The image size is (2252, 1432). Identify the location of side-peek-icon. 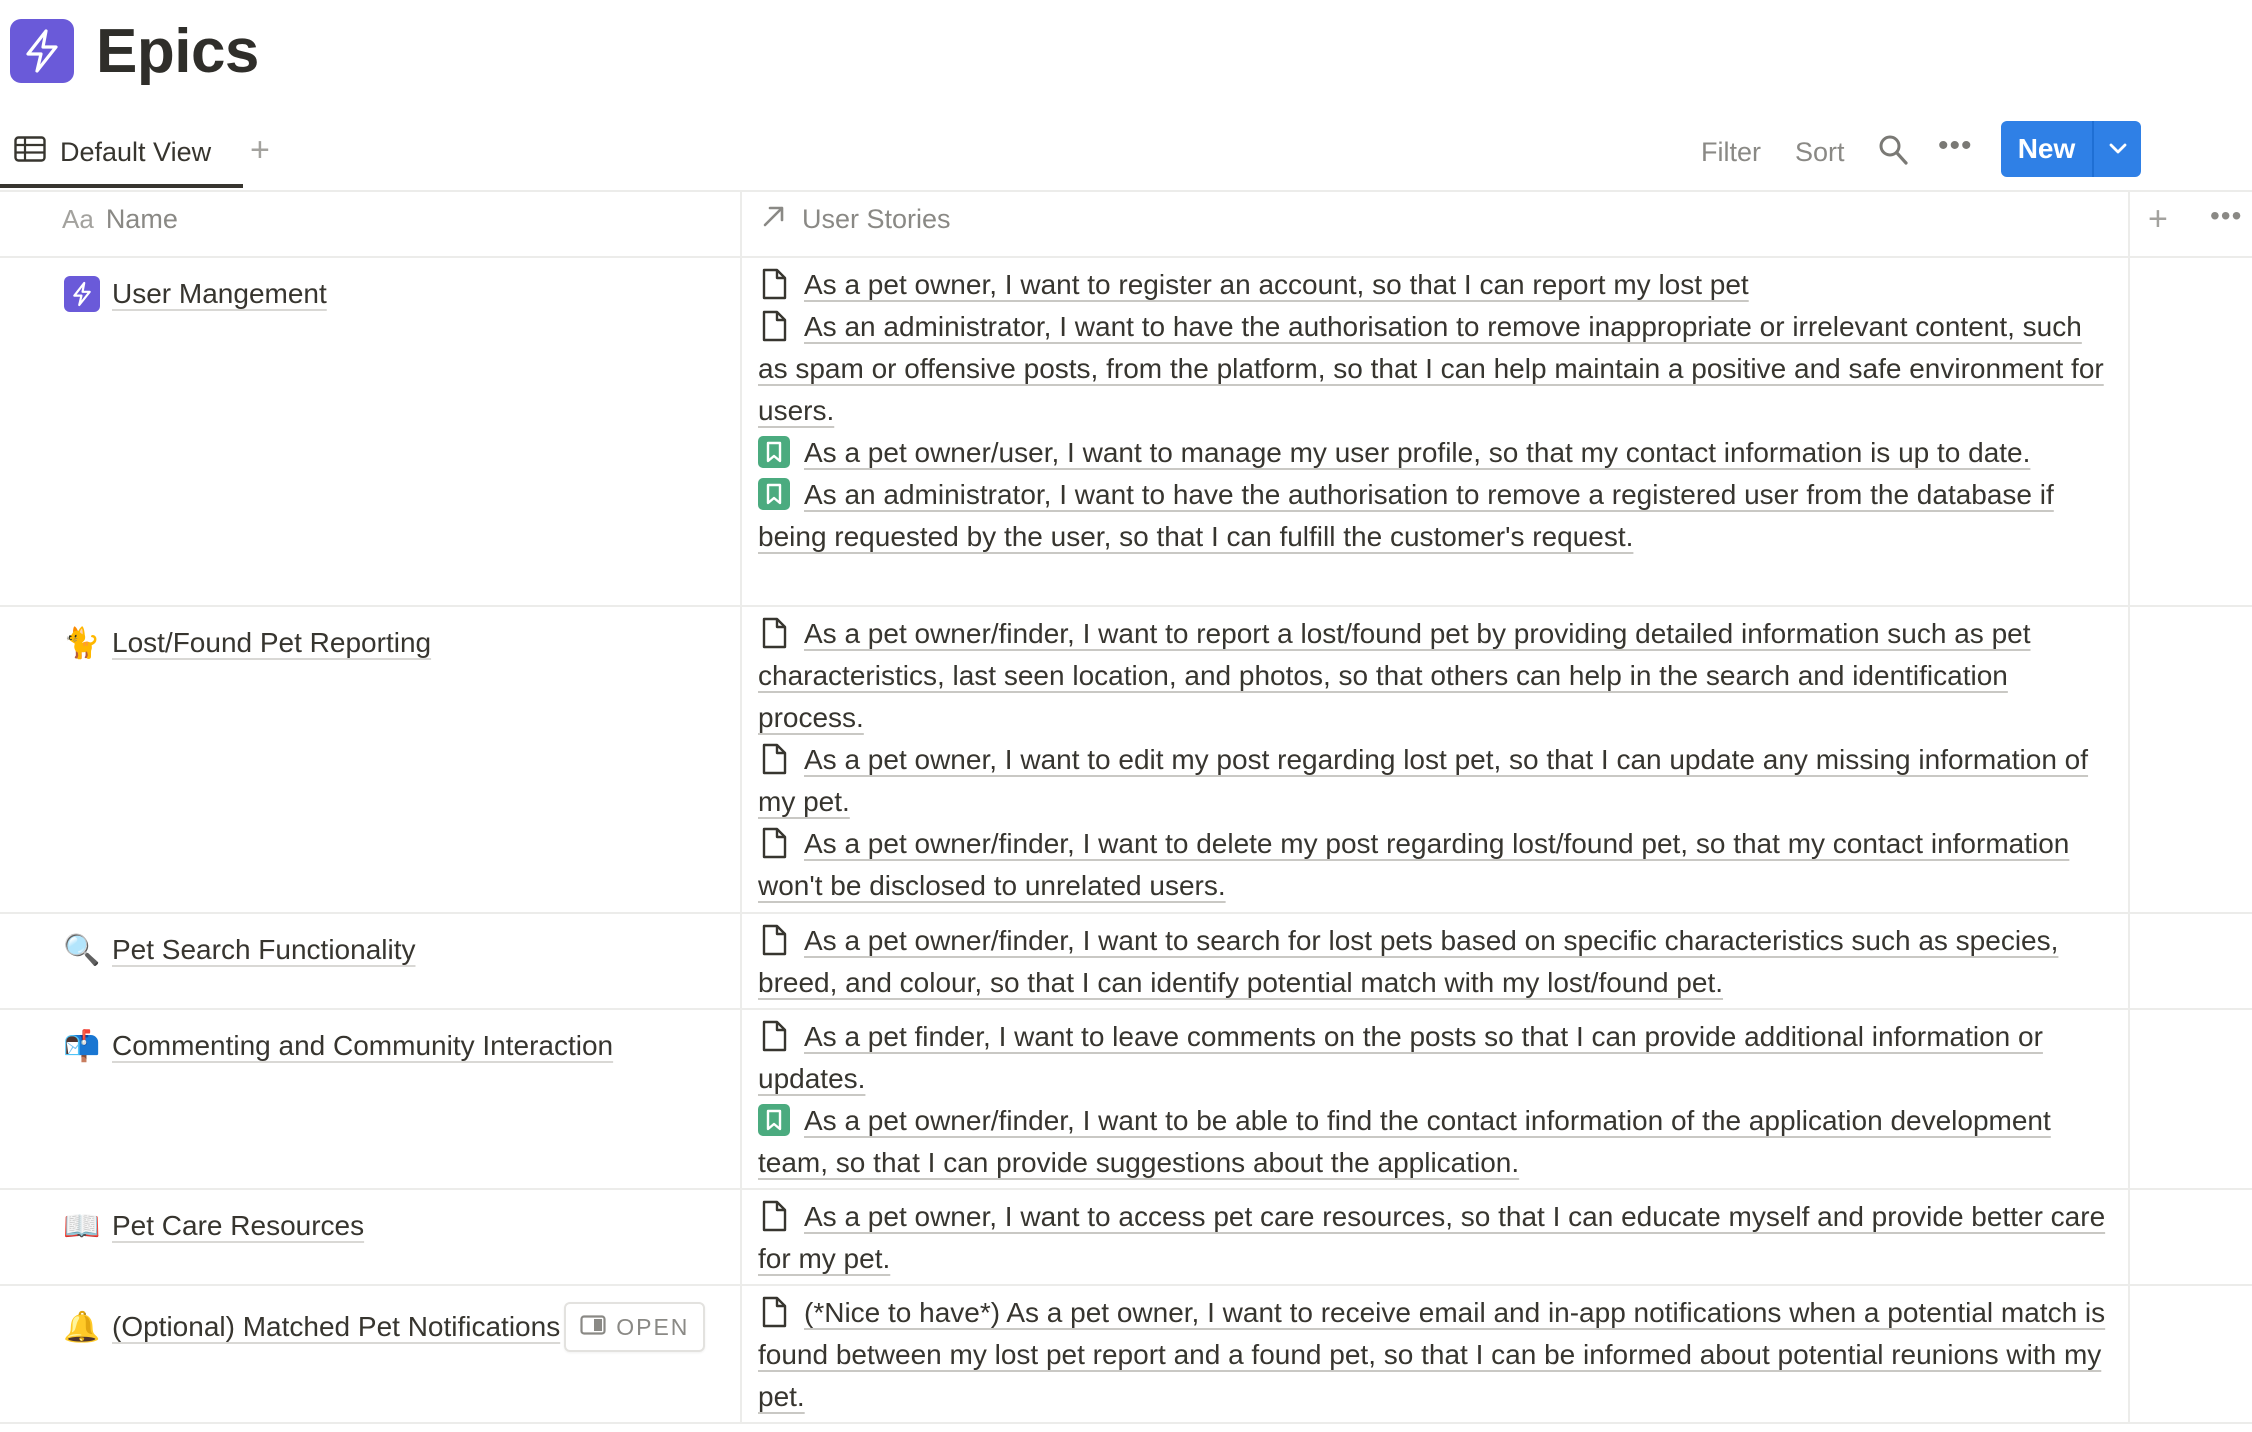
(593, 1327).